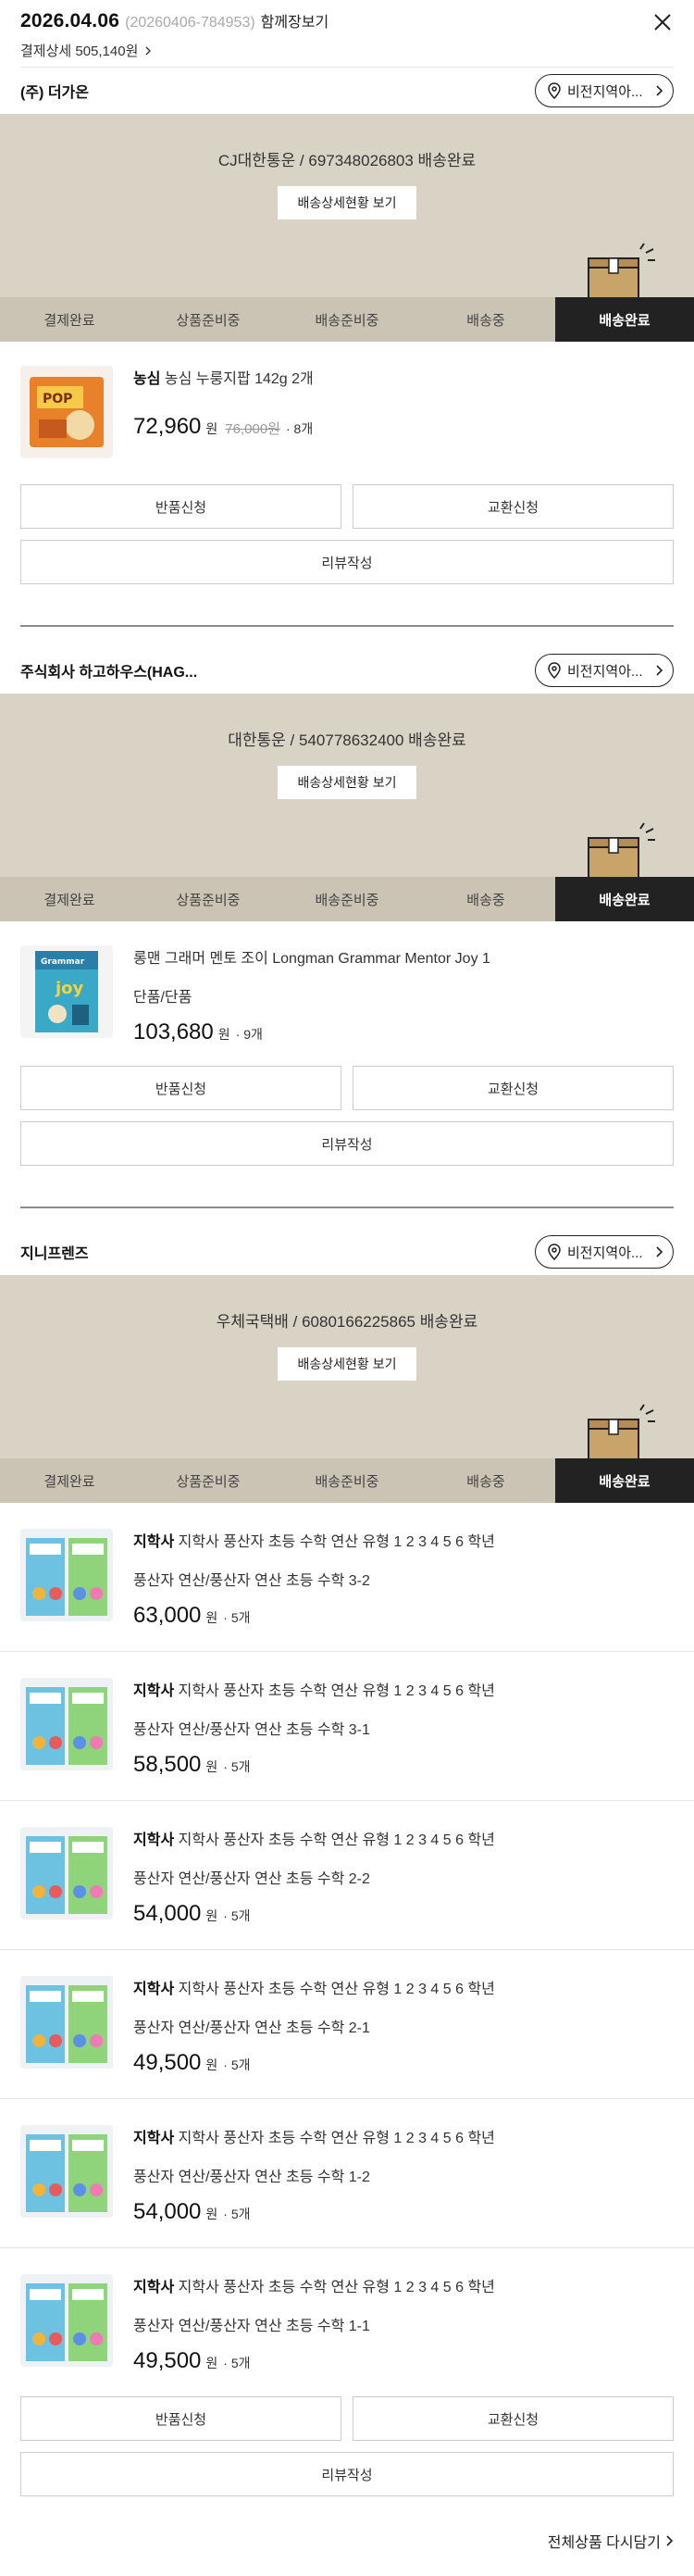 The width and height of the screenshot is (694, 2576). I want to click on reorder-all-link: 전체상품 다시담기, so click(347, 2524).